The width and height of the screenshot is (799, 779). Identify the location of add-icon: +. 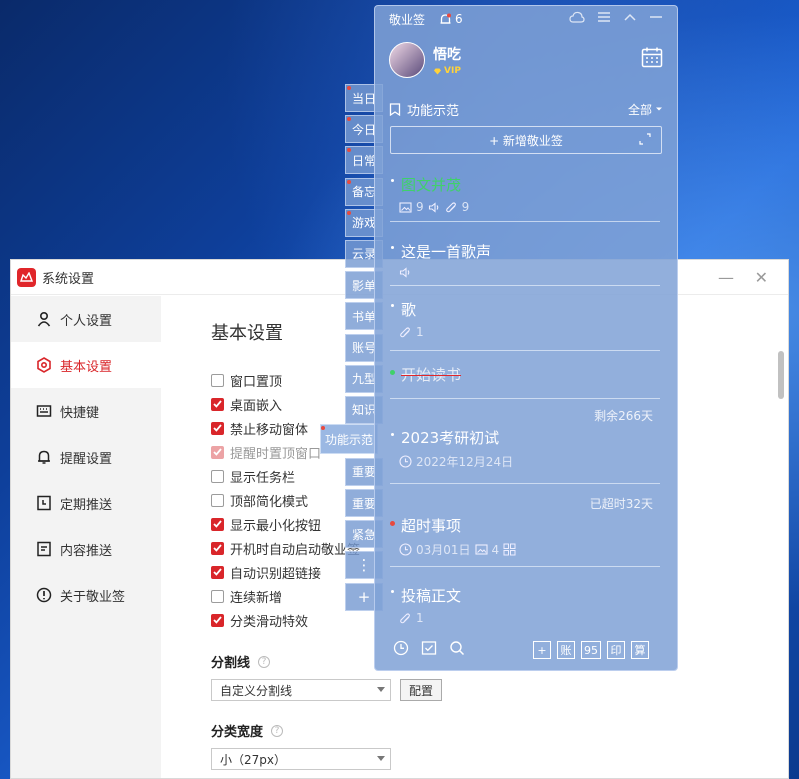
(542, 650).